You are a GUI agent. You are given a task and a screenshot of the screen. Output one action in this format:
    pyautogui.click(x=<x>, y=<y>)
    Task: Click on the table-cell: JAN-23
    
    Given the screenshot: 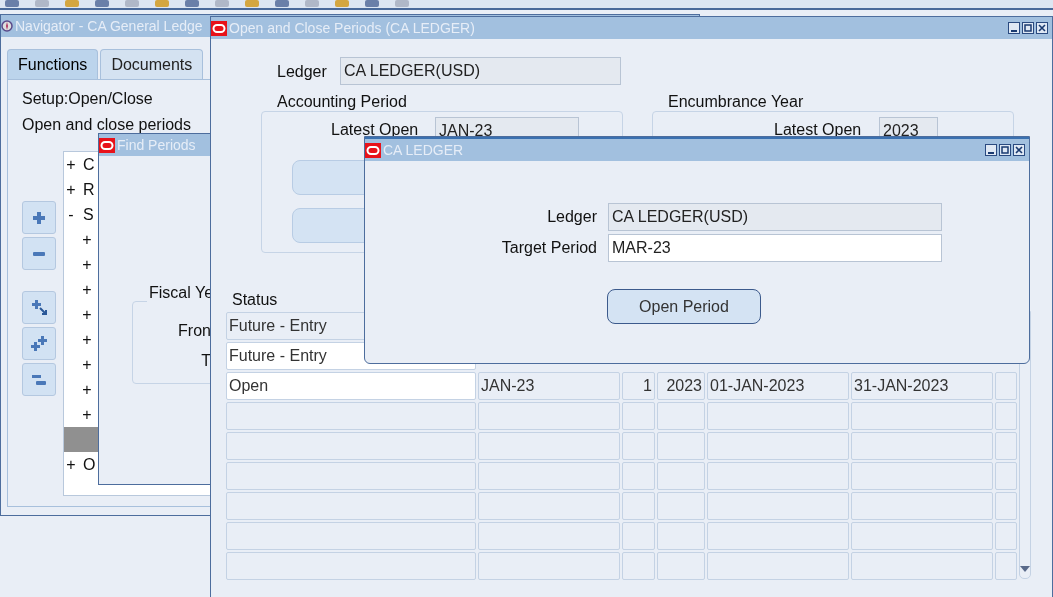 What is the action you would take?
    pyautogui.click(x=549, y=386)
    